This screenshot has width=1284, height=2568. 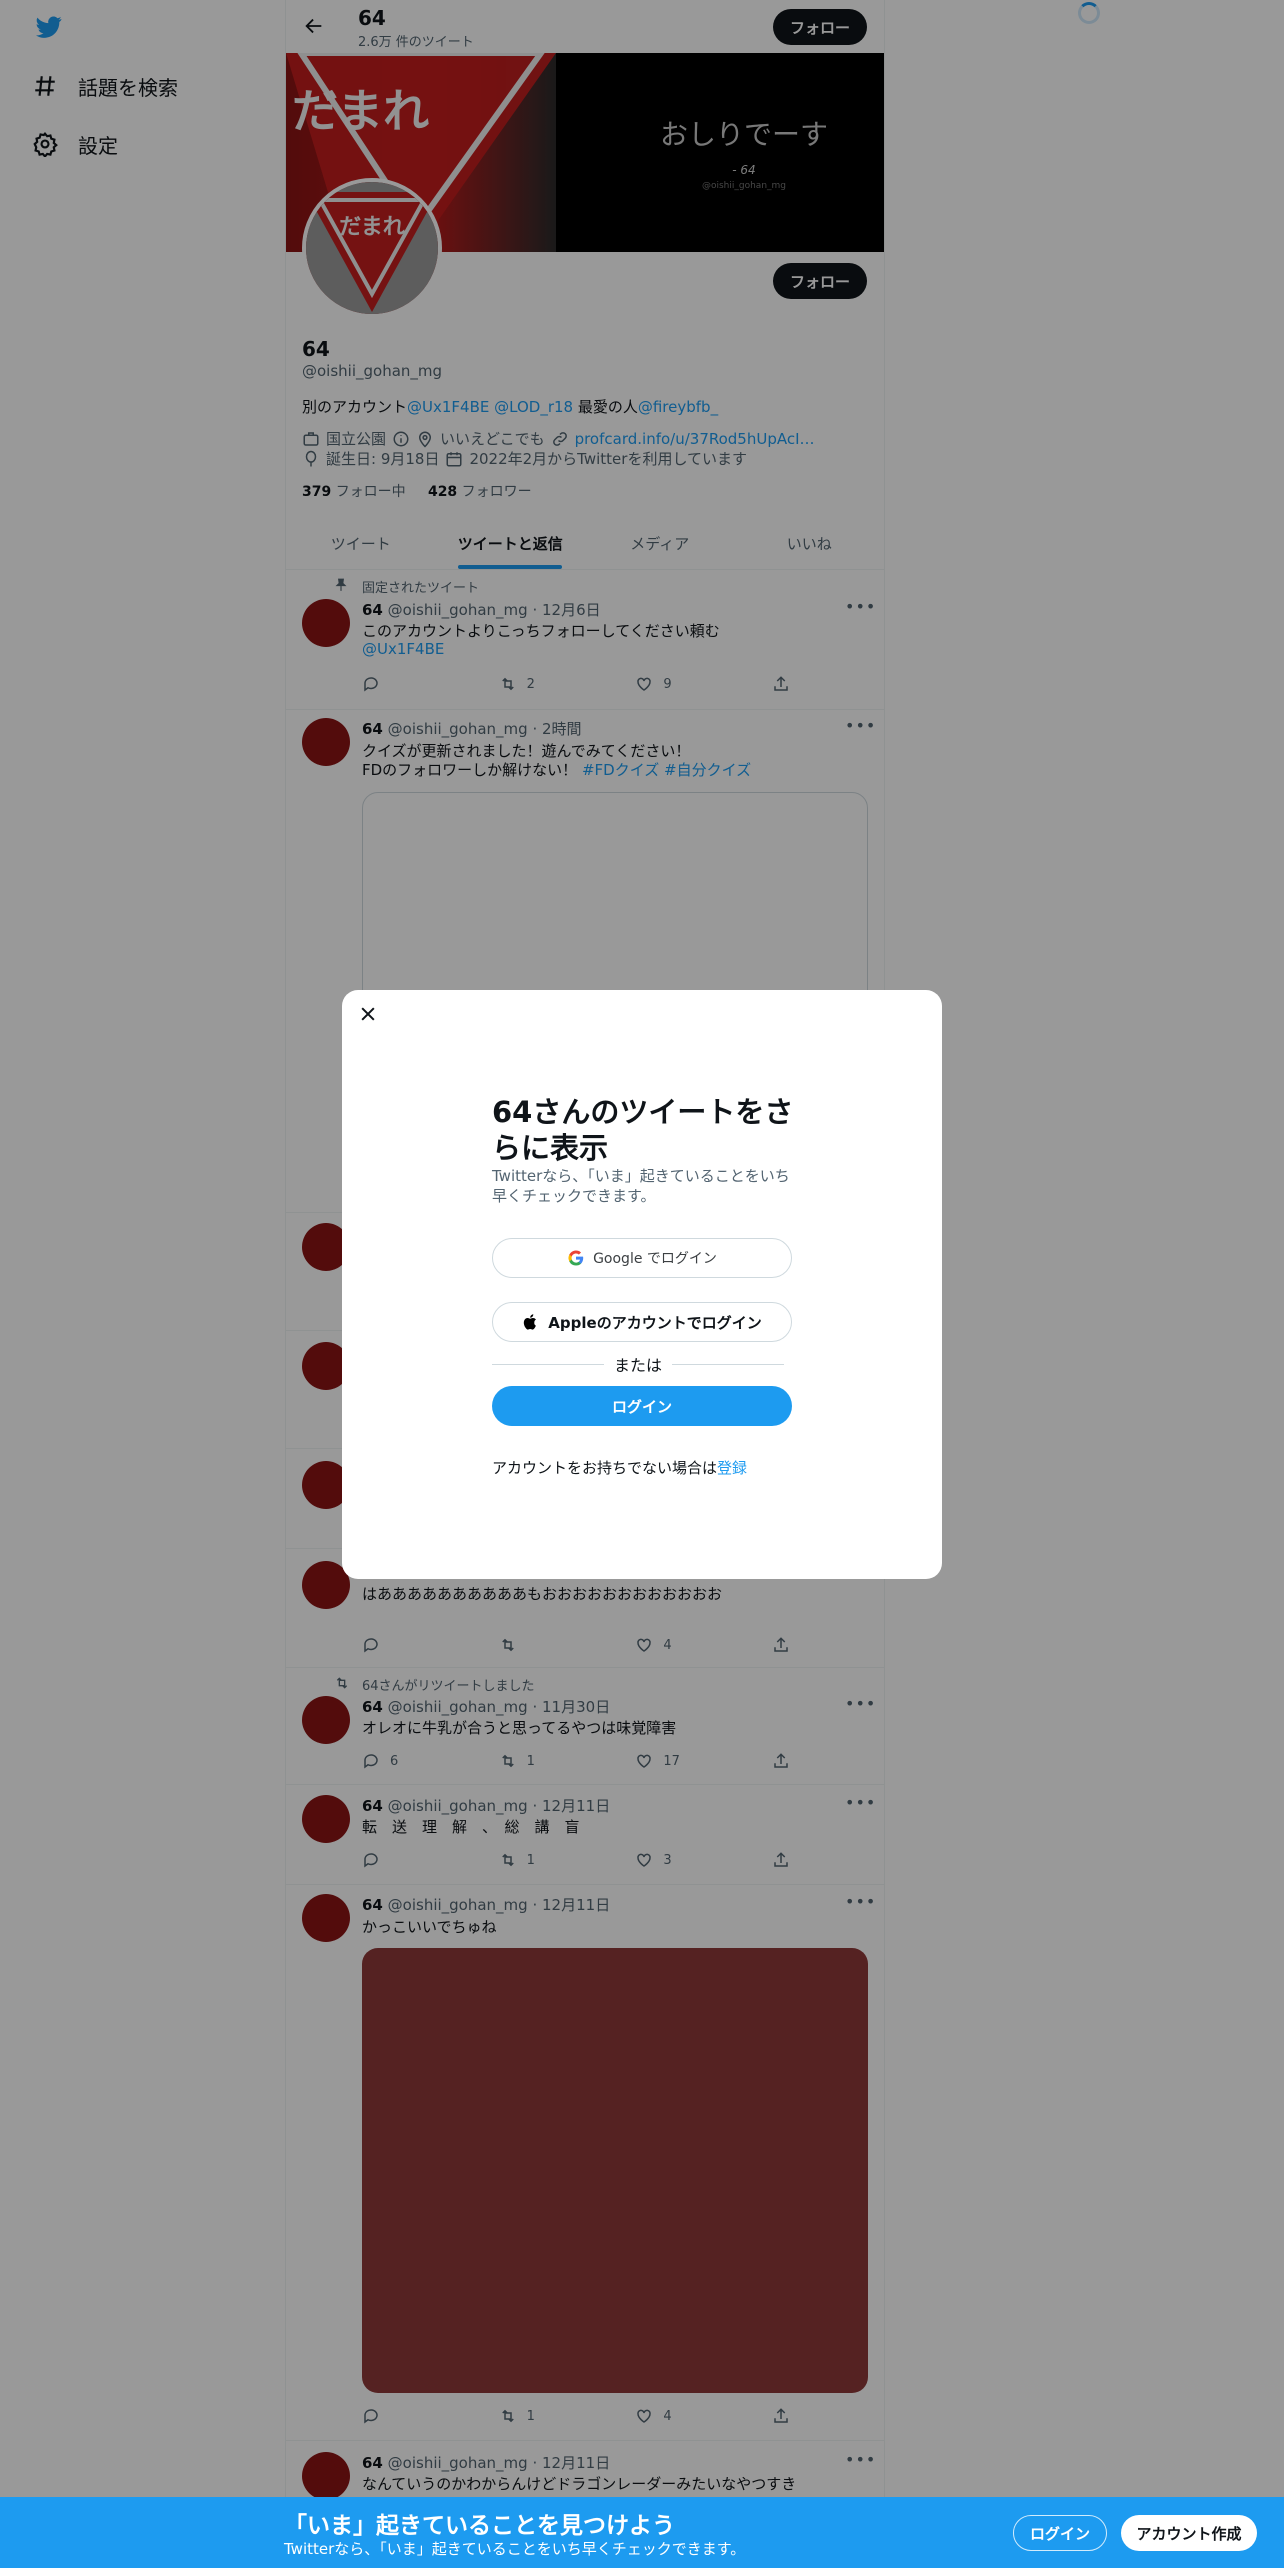 I want to click on google-icon, so click(x=576, y=1258).